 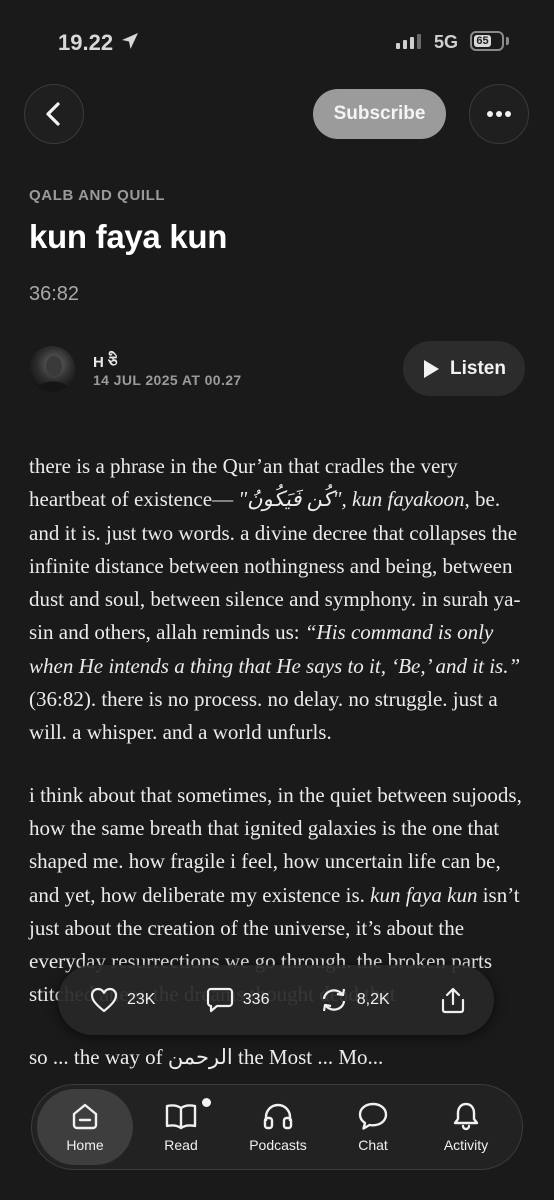 I want to click on back-button, so click(x=54, y=114).